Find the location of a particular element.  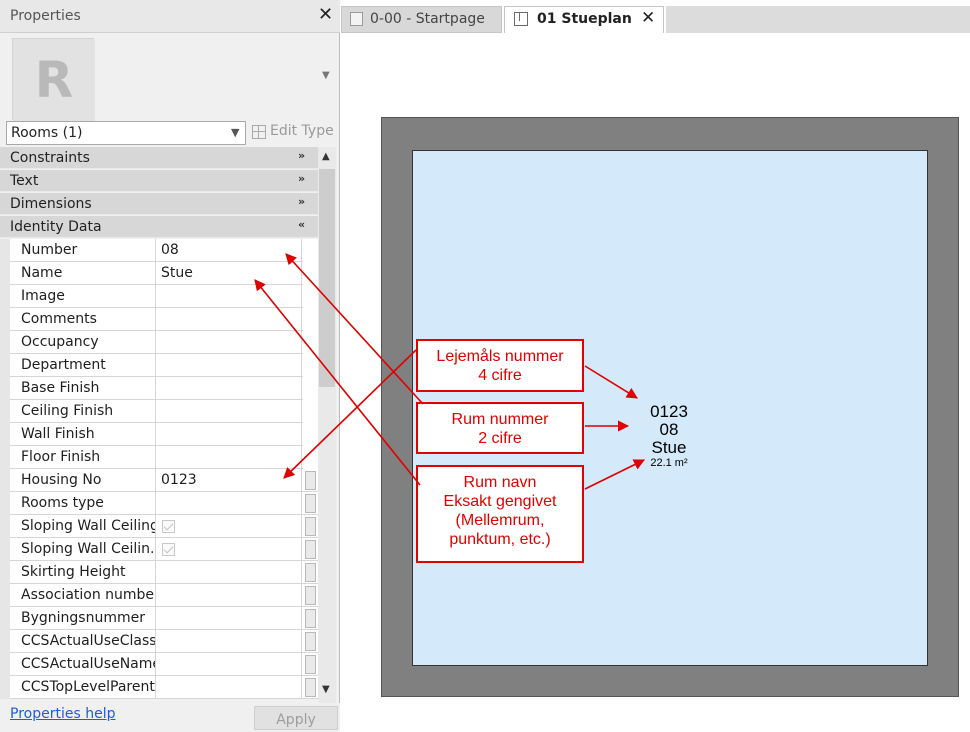

group-label: Identity Data is located at coordinates (56, 227).